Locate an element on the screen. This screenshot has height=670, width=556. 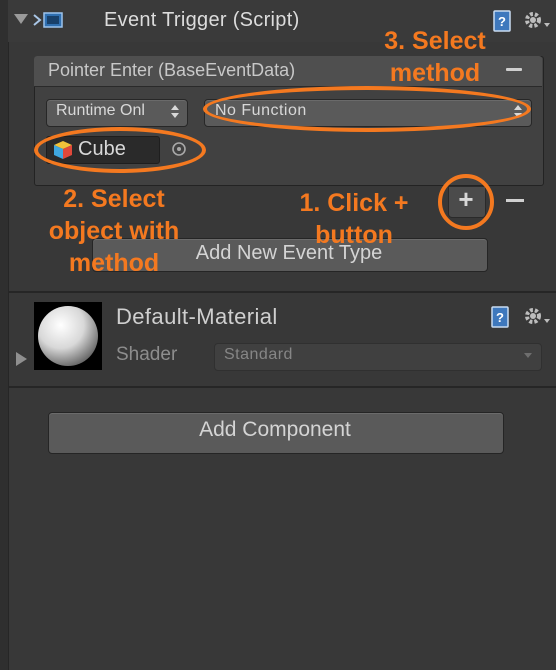
help-book-icon: ? is located at coordinates (500, 317).